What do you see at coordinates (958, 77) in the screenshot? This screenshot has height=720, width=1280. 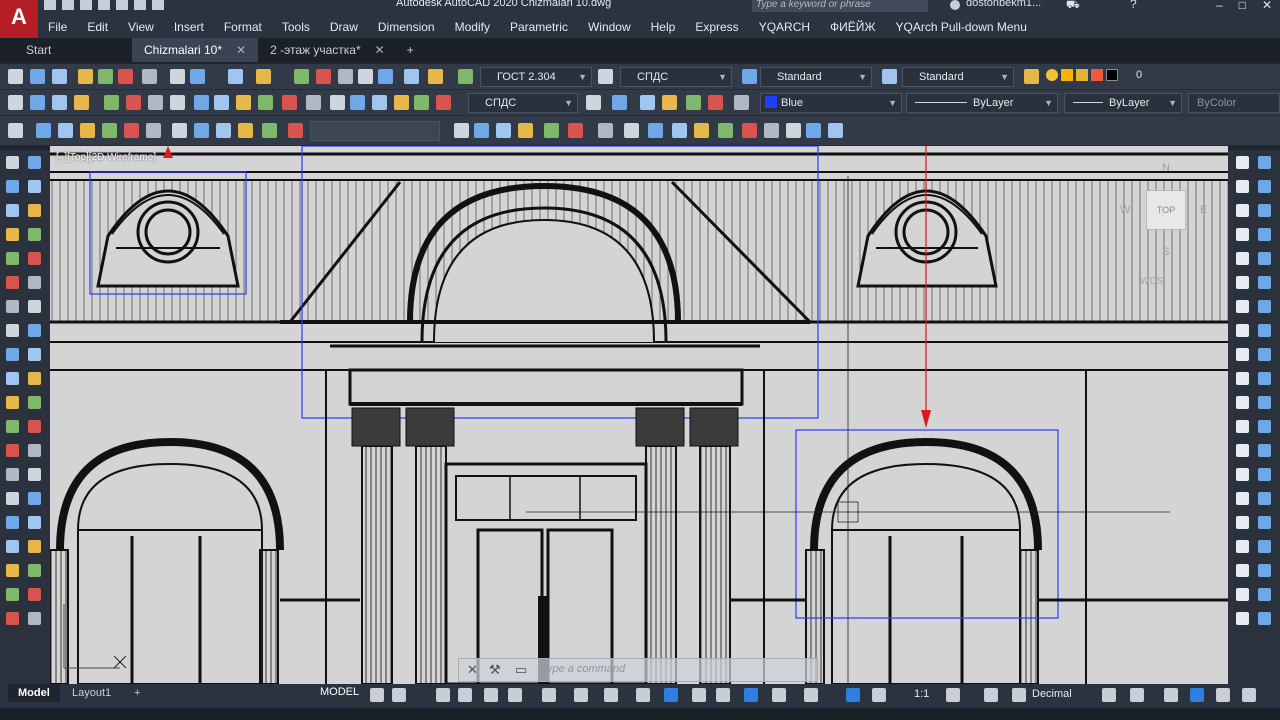 I see `multileader-style-select: Standard ▼` at bounding box center [958, 77].